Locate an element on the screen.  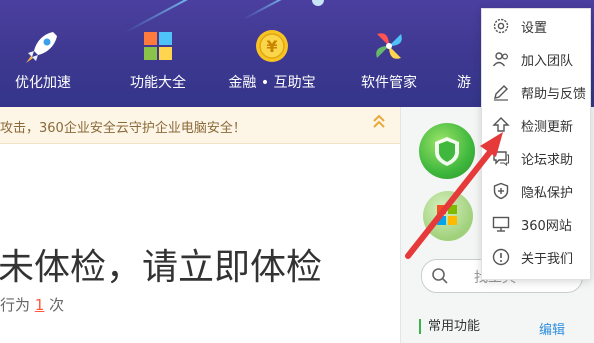
common-functions-label: 常用功能 is located at coordinates (449, 326).